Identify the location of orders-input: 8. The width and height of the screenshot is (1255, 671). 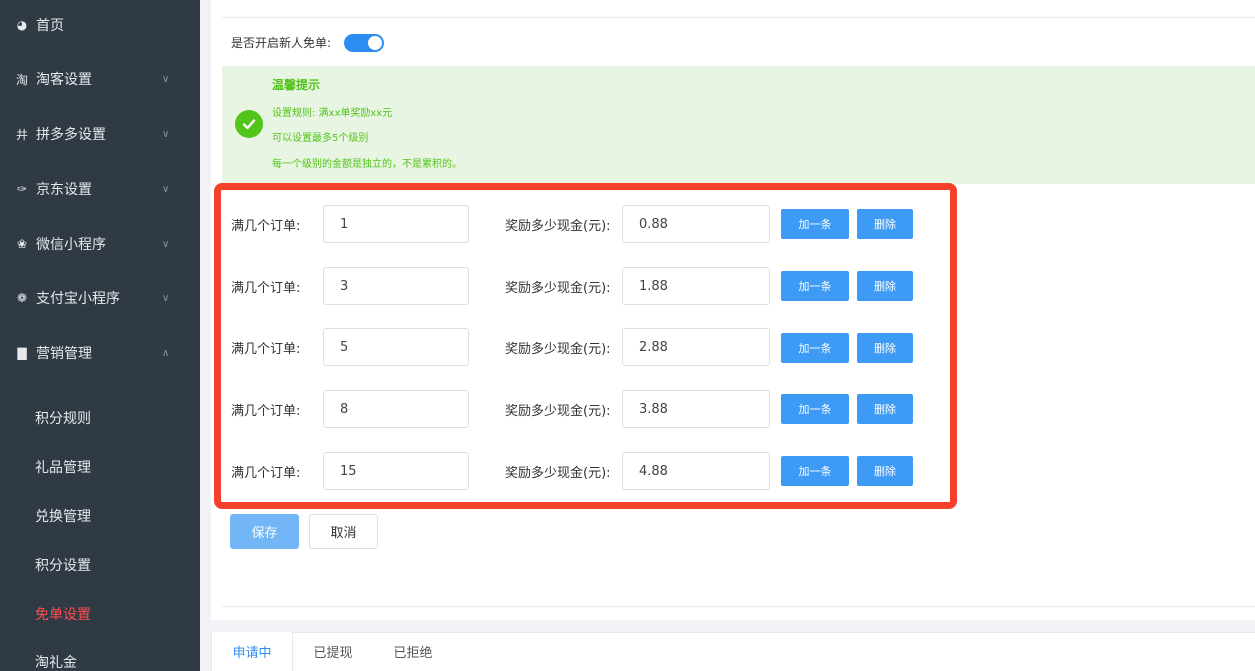
(396, 409).